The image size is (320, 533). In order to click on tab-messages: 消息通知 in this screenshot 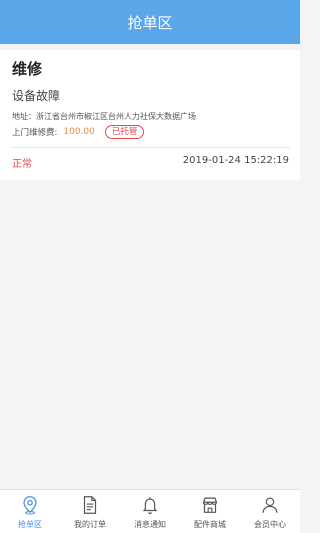, I will do `click(150, 511)`.